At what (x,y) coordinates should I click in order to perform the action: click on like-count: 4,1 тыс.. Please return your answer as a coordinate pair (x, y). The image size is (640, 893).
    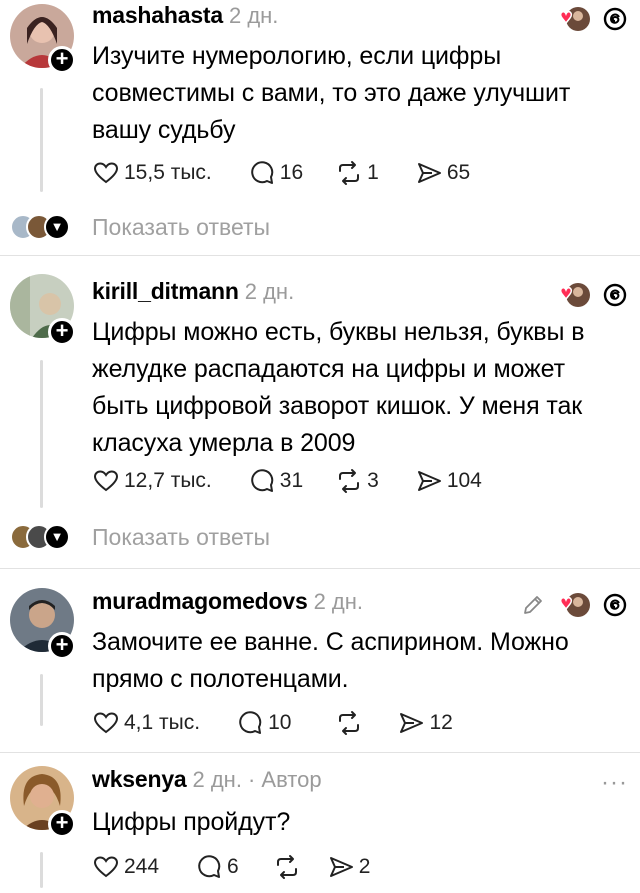
    Looking at the image, I should click on (162, 722).